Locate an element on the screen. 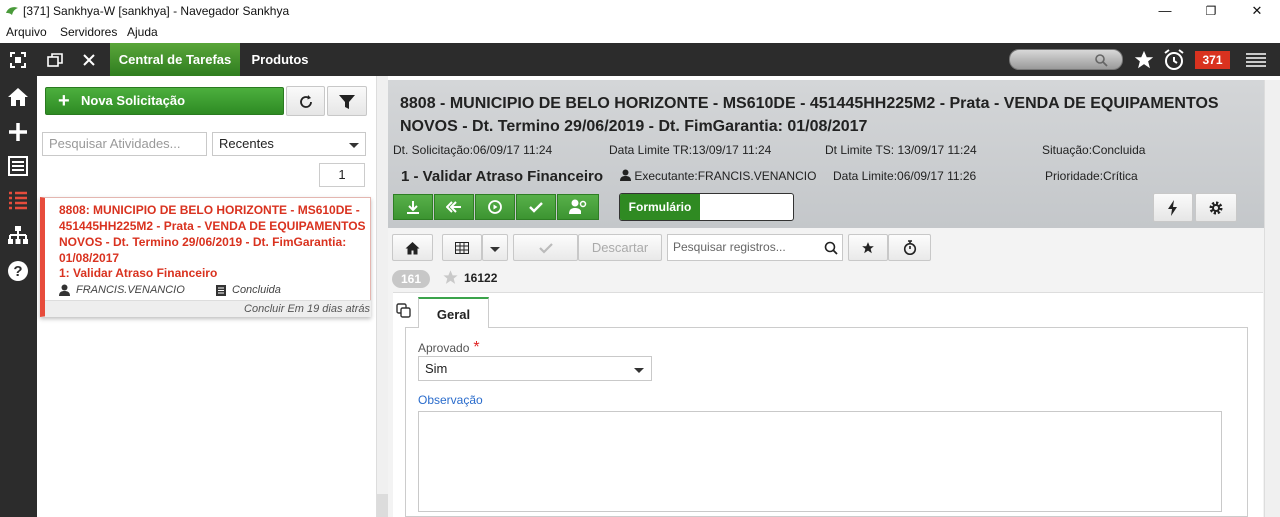 Image resolution: width=1280 pixels, height=517 pixels. observacao-textarea is located at coordinates (820, 461).